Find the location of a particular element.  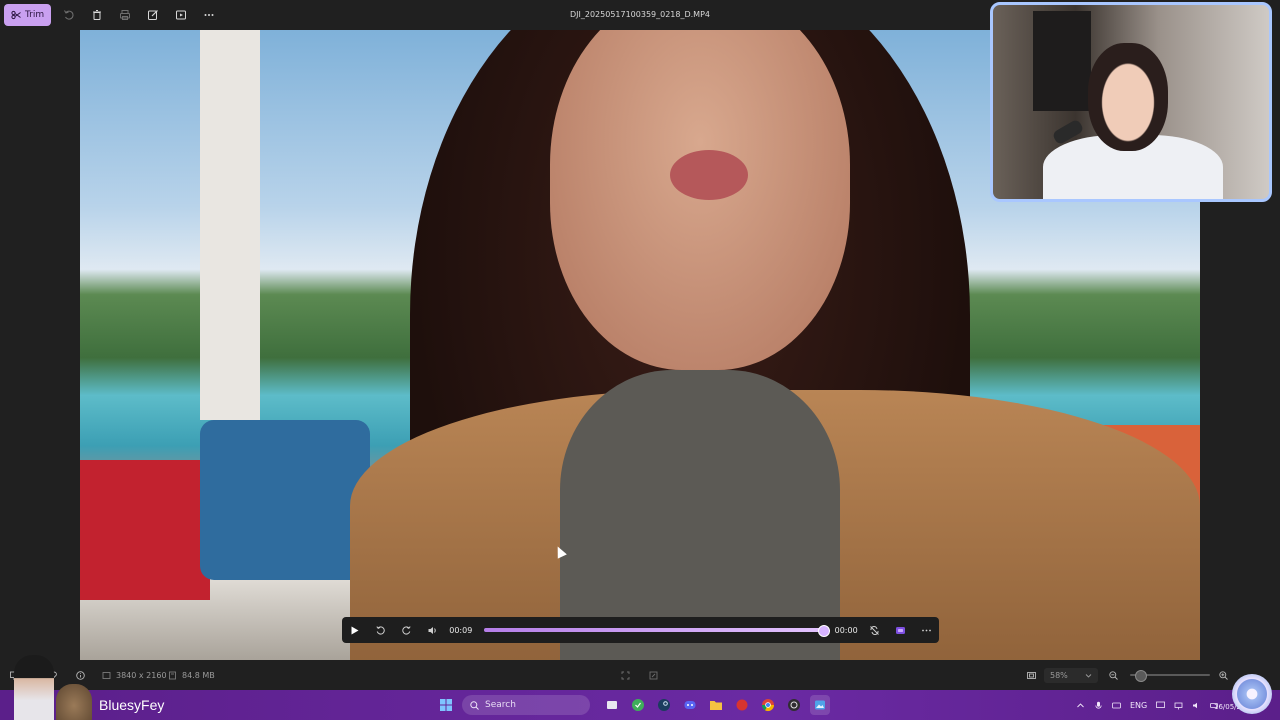

fit-window-button is located at coordinates (1031, 675).